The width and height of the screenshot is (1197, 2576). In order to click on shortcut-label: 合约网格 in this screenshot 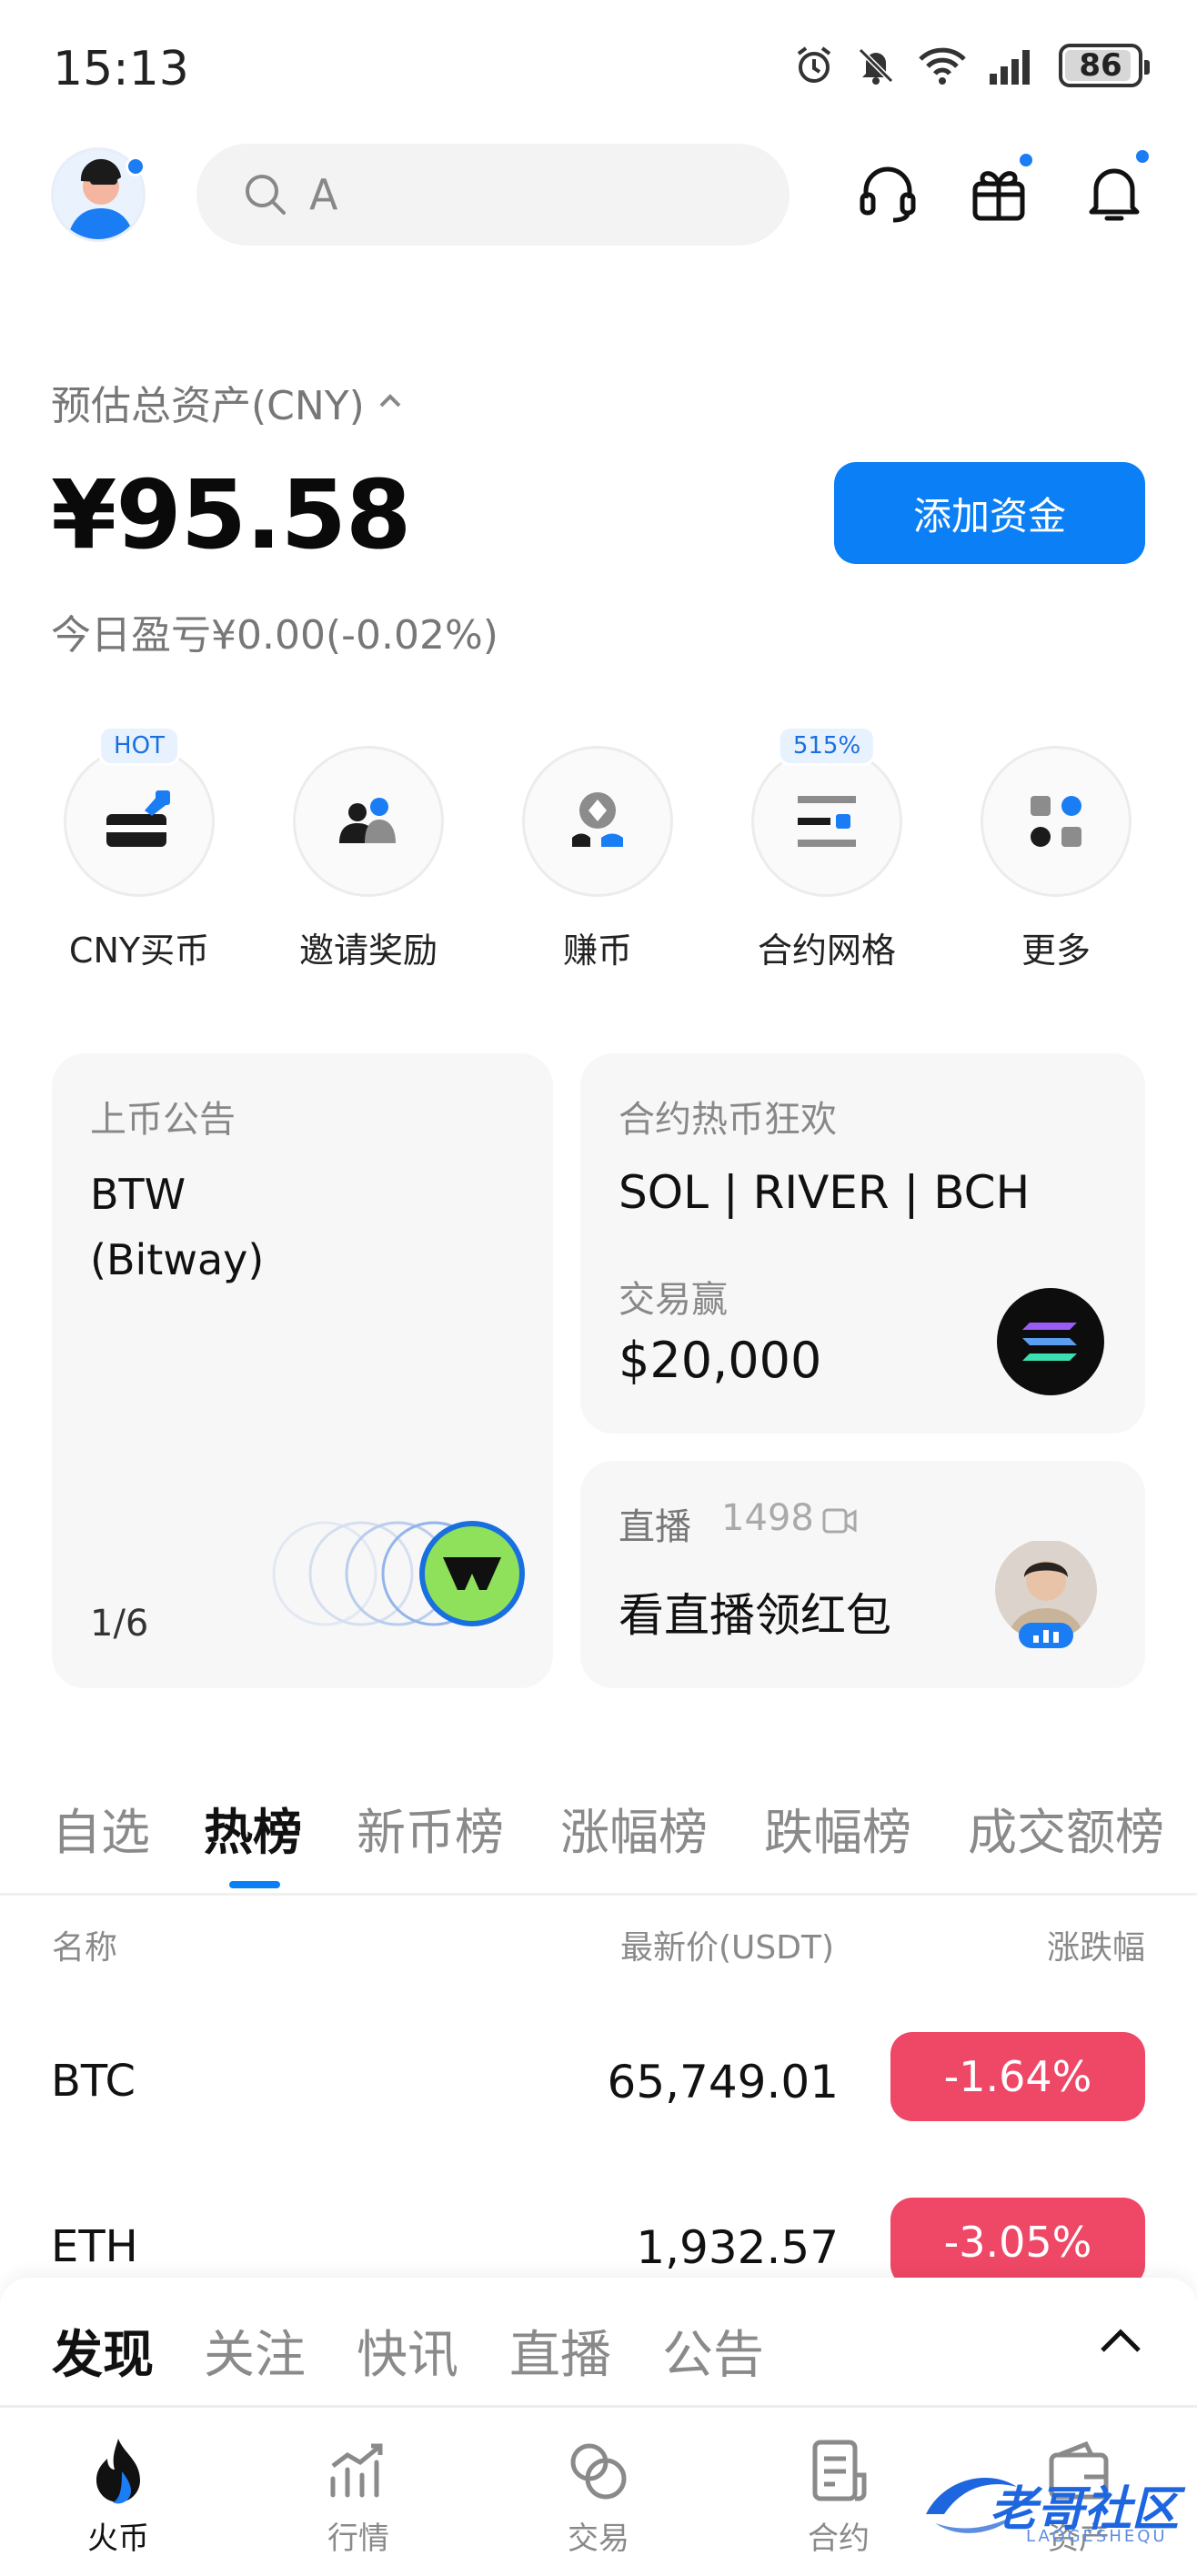, I will do `click(826, 951)`.